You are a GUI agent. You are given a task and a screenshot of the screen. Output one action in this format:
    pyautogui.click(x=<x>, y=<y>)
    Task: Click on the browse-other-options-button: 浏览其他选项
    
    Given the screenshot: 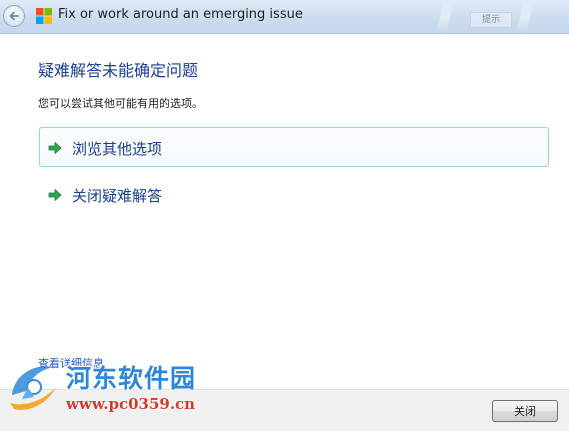 What is the action you would take?
    pyautogui.click(x=294, y=147)
    